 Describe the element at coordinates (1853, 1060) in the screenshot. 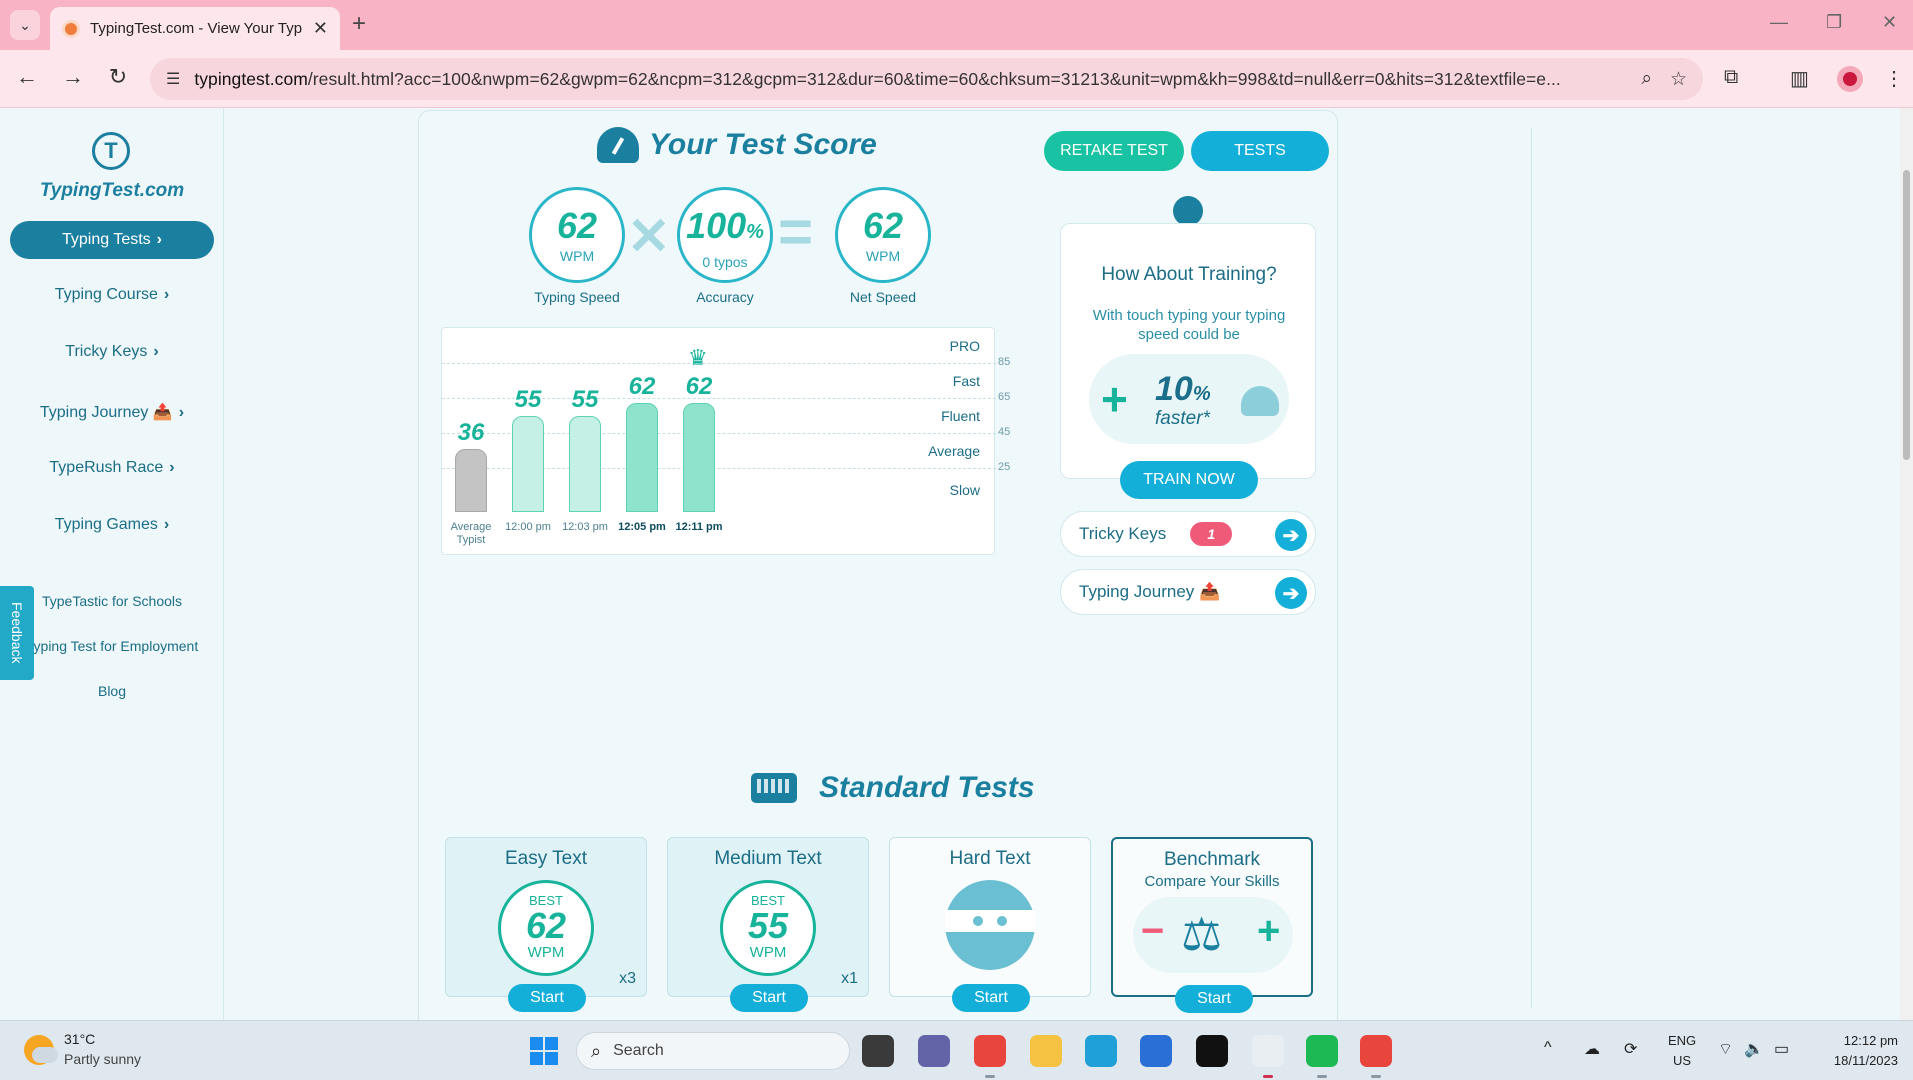

I see `clock-date: 18/11/2023` at that location.